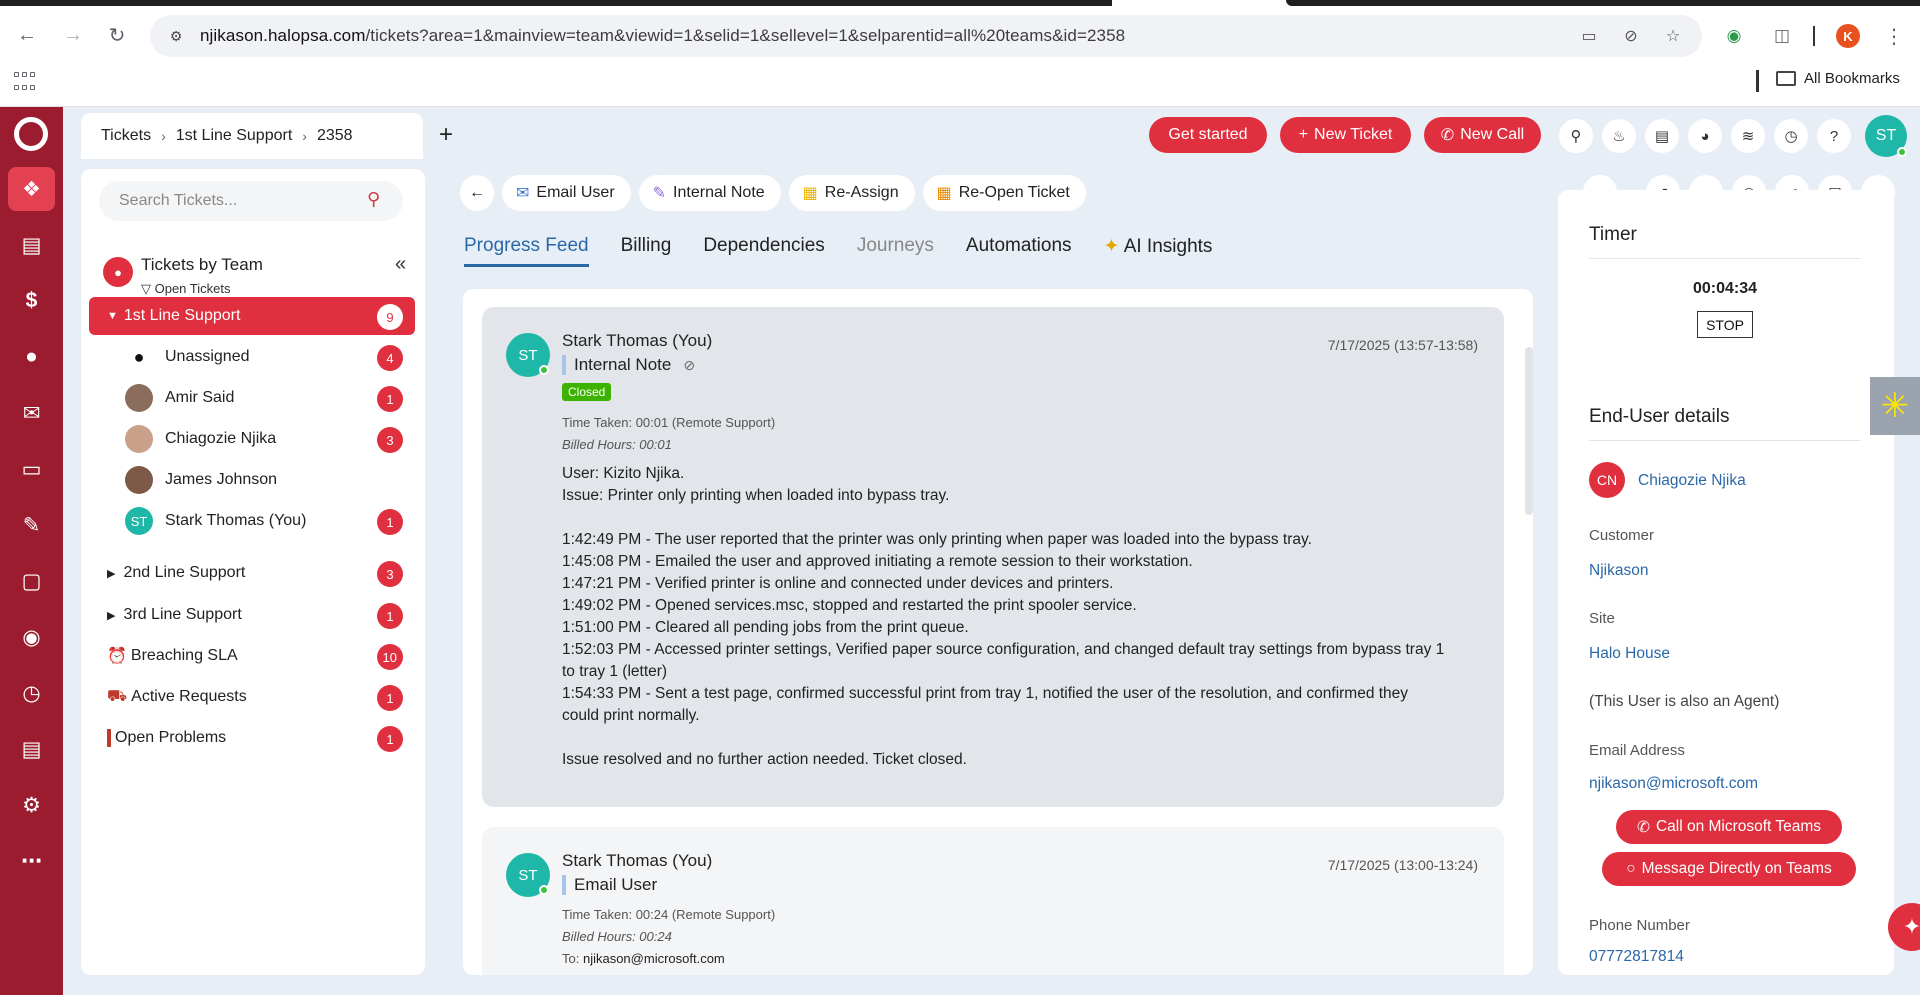  Describe the element at coordinates (252, 439) in the screenshot. I see `tree-item-chiagozie-njika: Chiagozie Njika 3` at that location.